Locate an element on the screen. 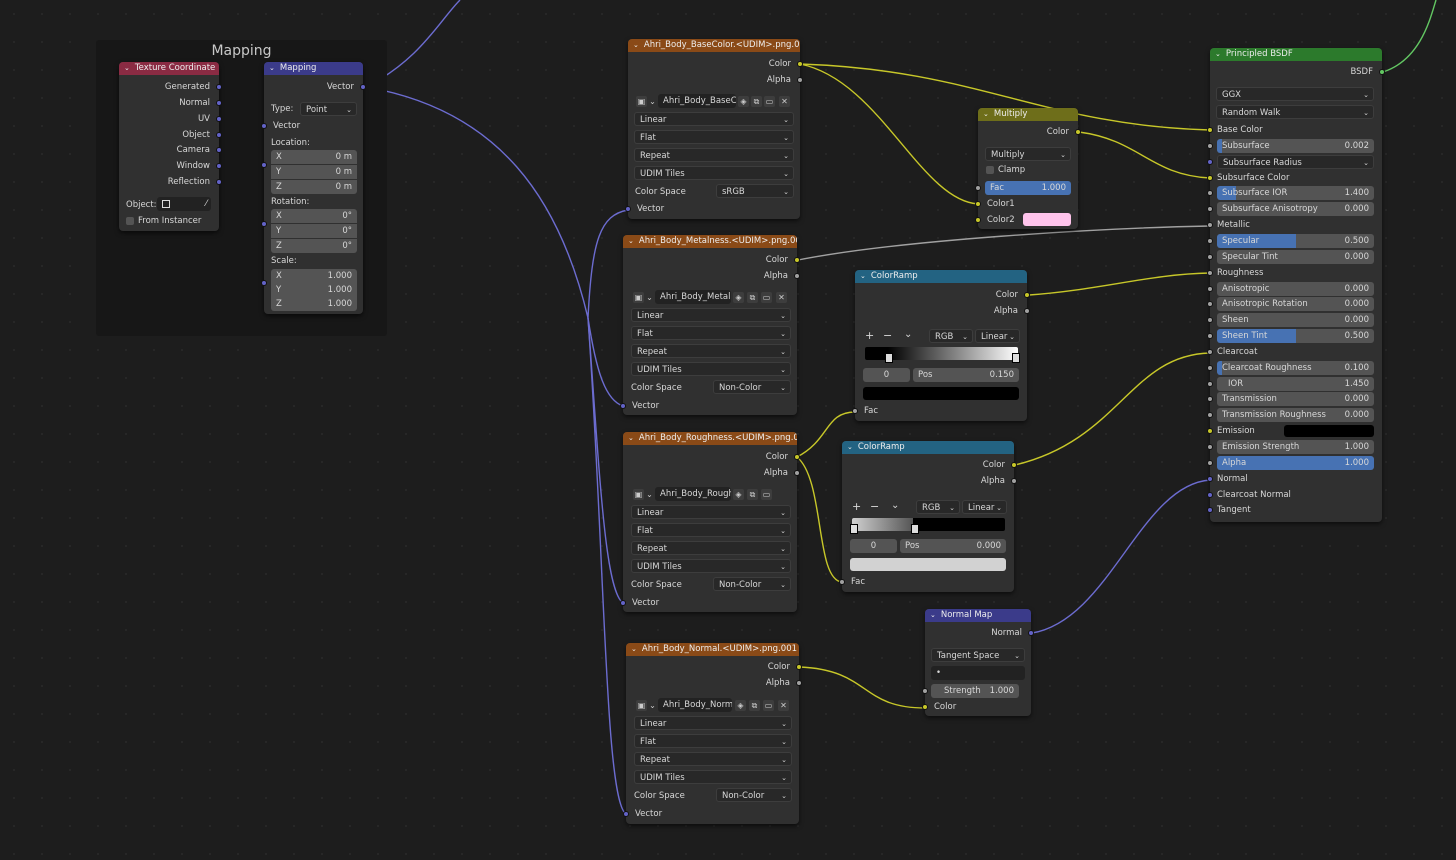 The width and height of the screenshot is (1456, 860). subsurface-radius-dropdown: Subsurface Radius ⌄ is located at coordinates (1295, 161).